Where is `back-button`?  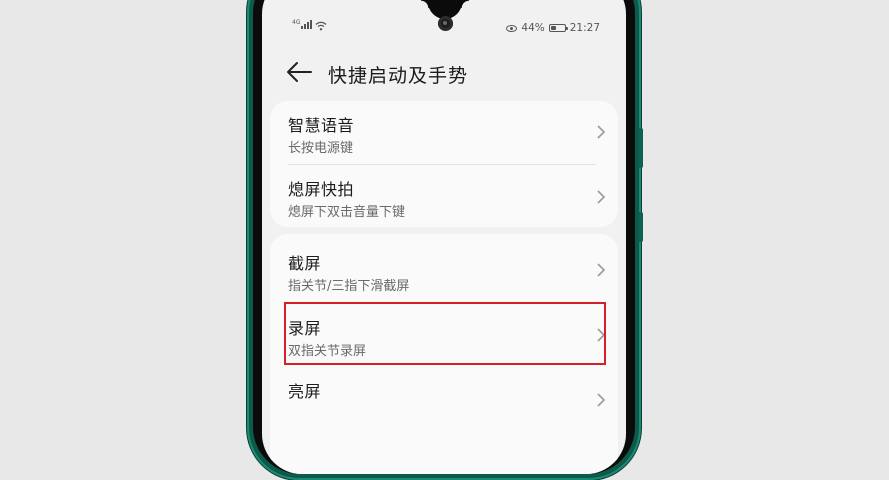 back-button is located at coordinates (299, 72).